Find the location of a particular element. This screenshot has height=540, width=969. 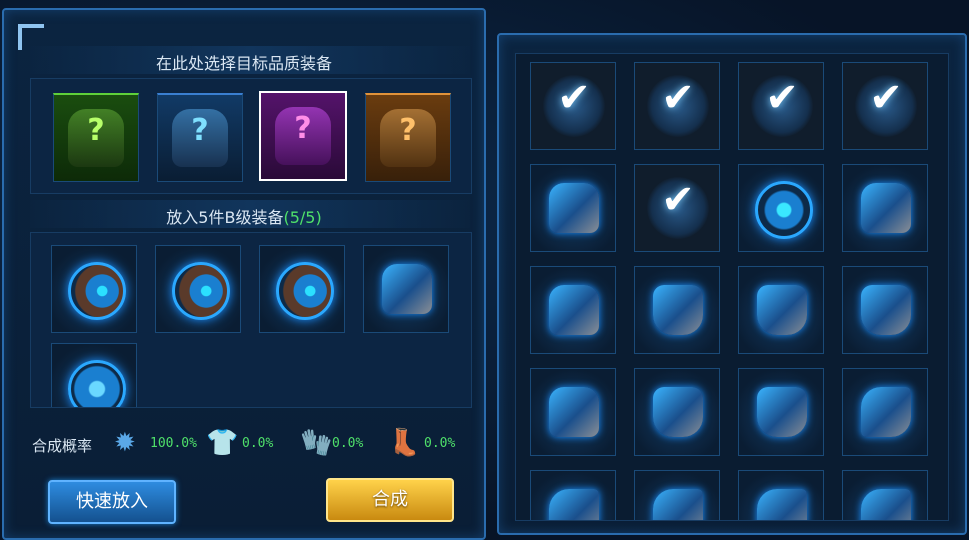

glove-icon: 🧤 is located at coordinates (316, 443).